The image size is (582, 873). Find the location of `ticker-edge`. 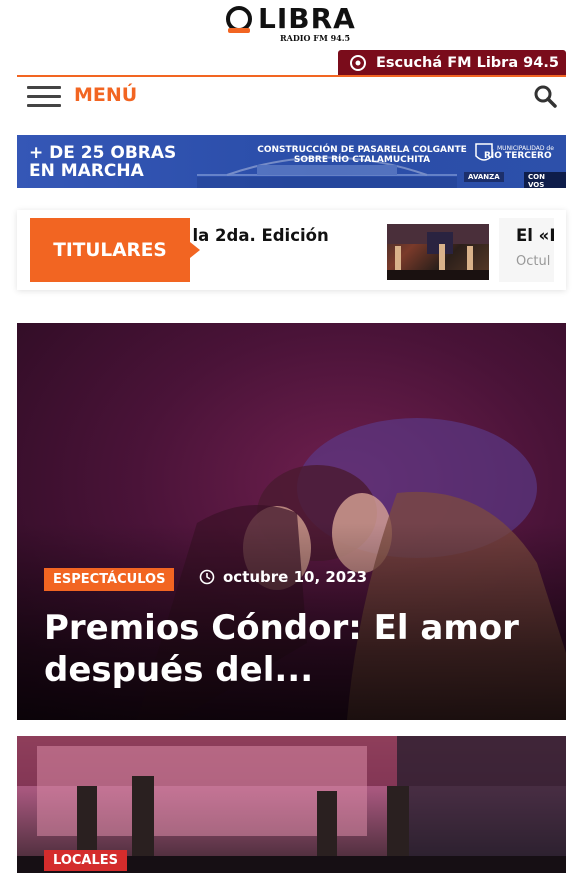

ticker-edge is located at coordinates (560, 250).